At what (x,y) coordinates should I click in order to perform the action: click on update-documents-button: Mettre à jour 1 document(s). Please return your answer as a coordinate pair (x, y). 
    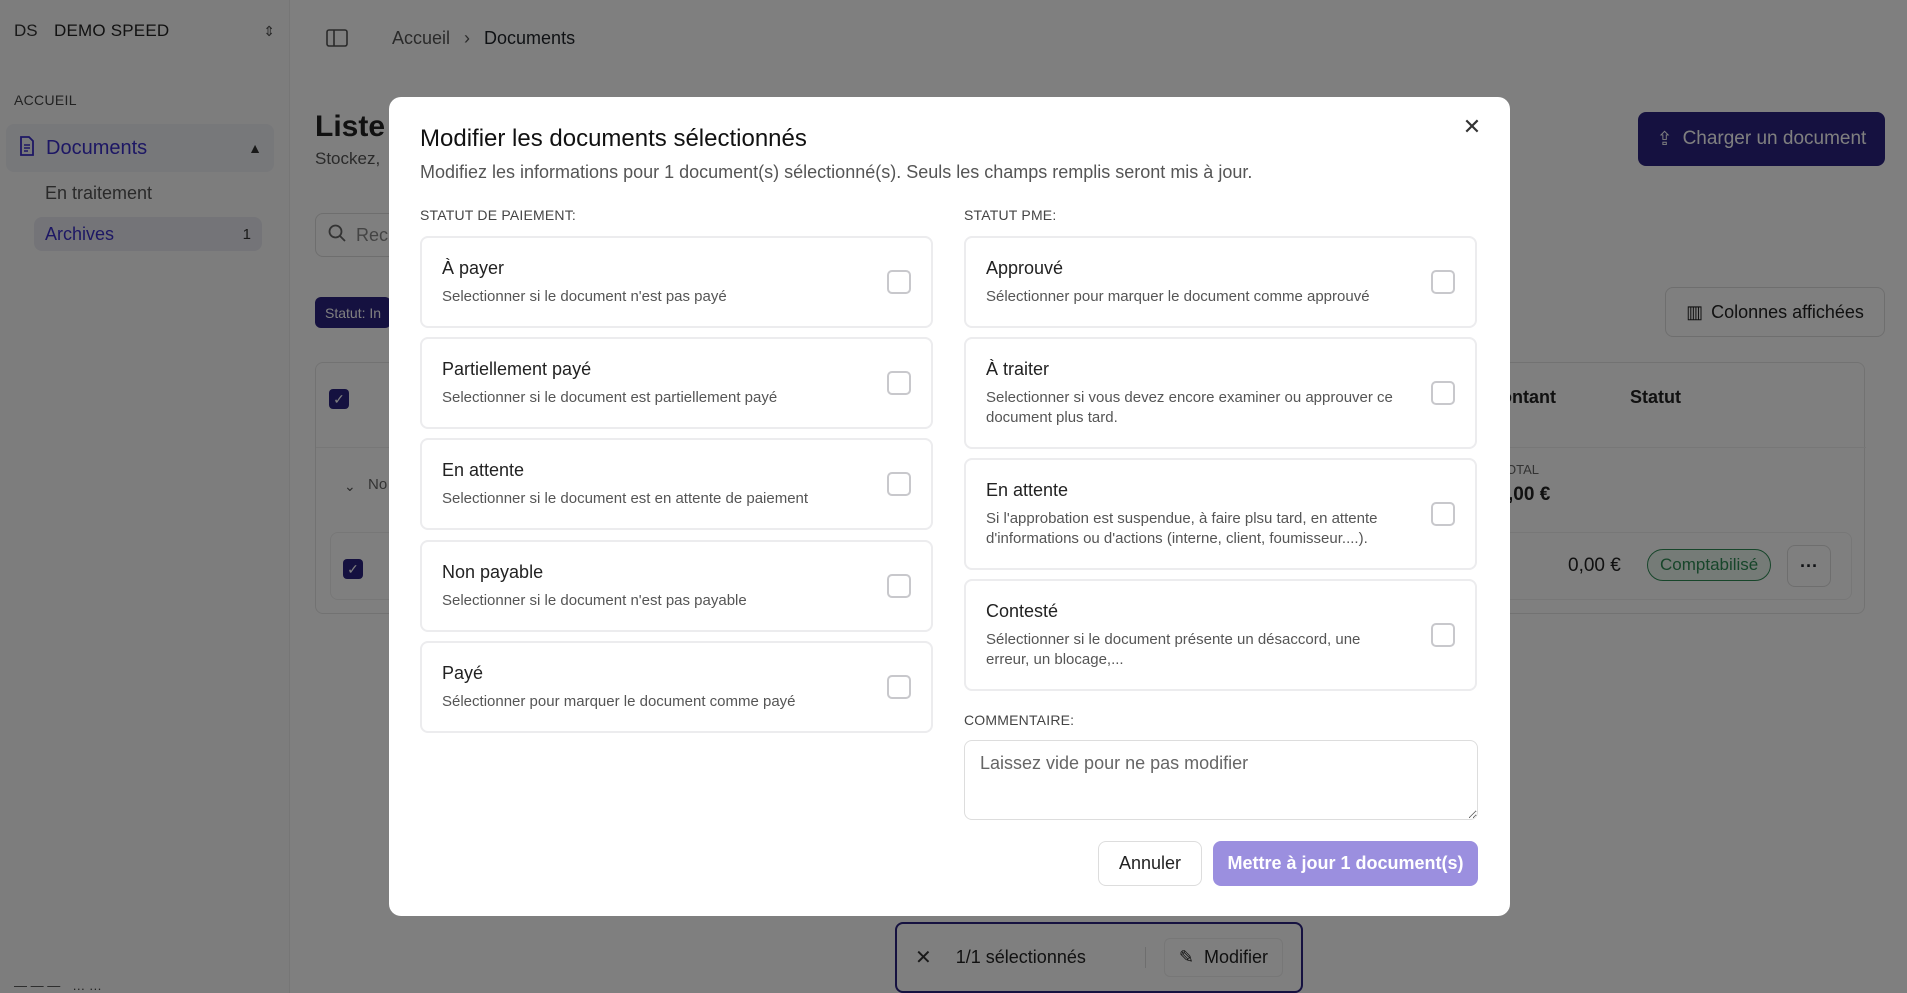
    Looking at the image, I should click on (1345, 863).